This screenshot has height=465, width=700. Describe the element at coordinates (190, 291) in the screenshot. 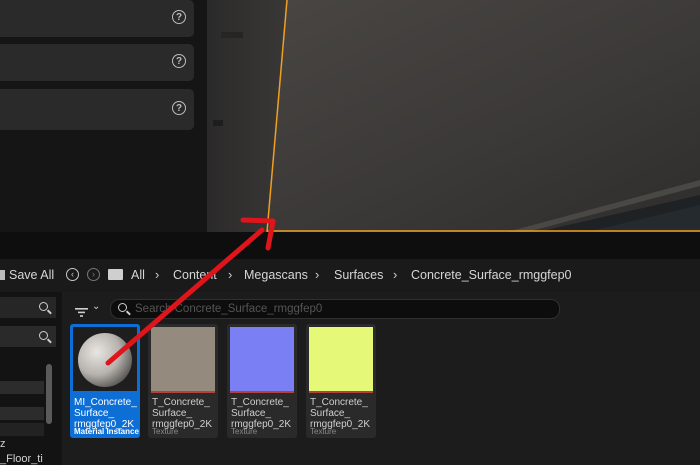

I see `annotation-arrow` at that location.